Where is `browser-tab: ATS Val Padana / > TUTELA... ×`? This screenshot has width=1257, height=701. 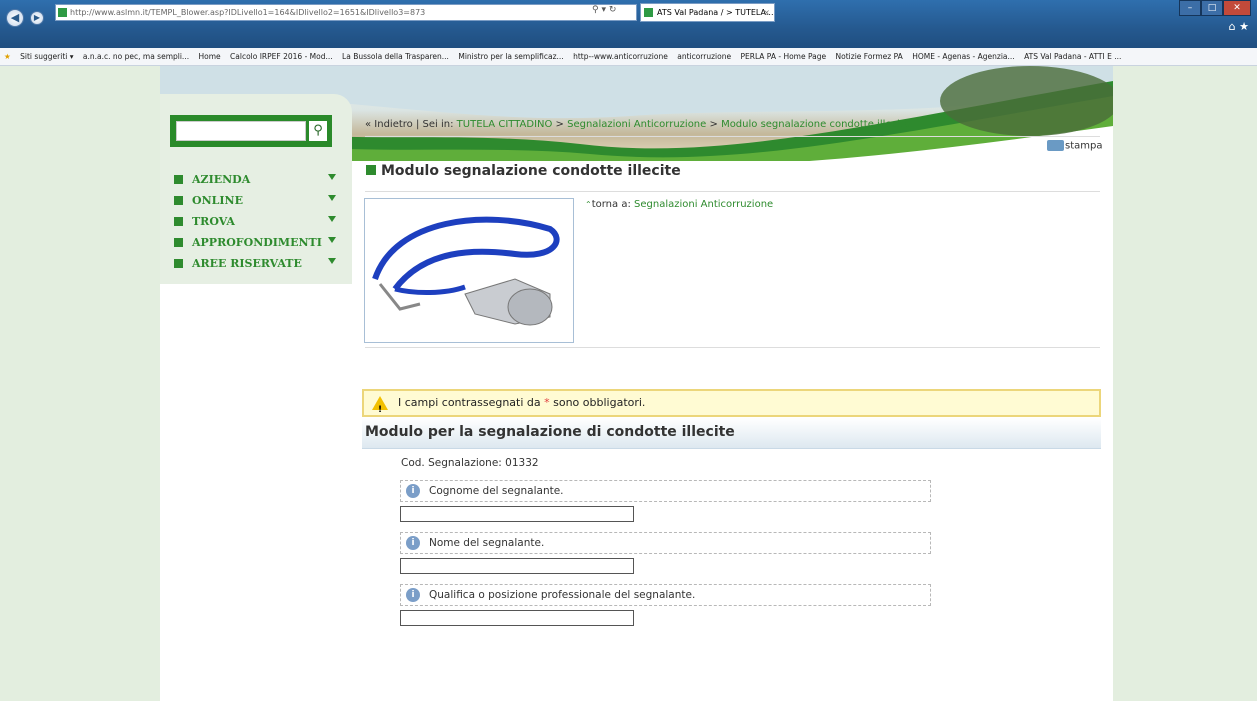 browser-tab: ATS Val Padana / > TUTELA... × is located at coordinates (707, 12).